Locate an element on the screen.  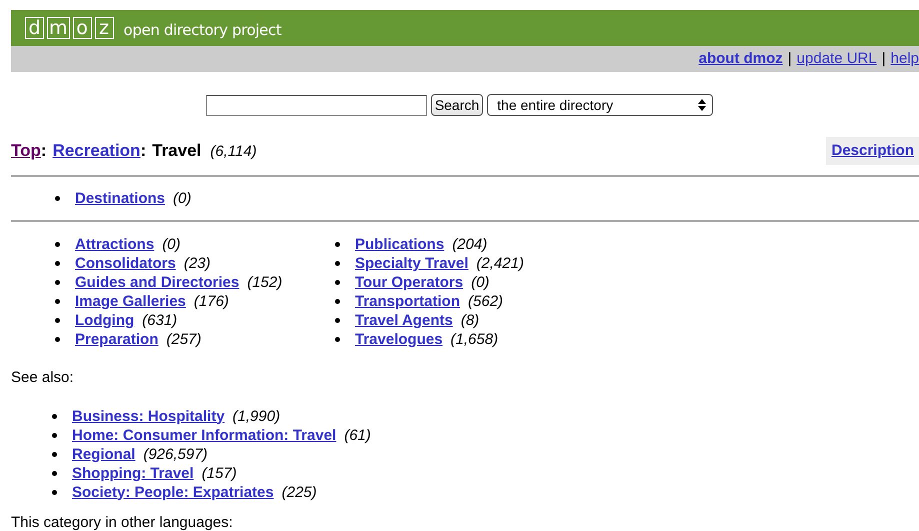
item-count: (562) is located at coordinates (486, 301).